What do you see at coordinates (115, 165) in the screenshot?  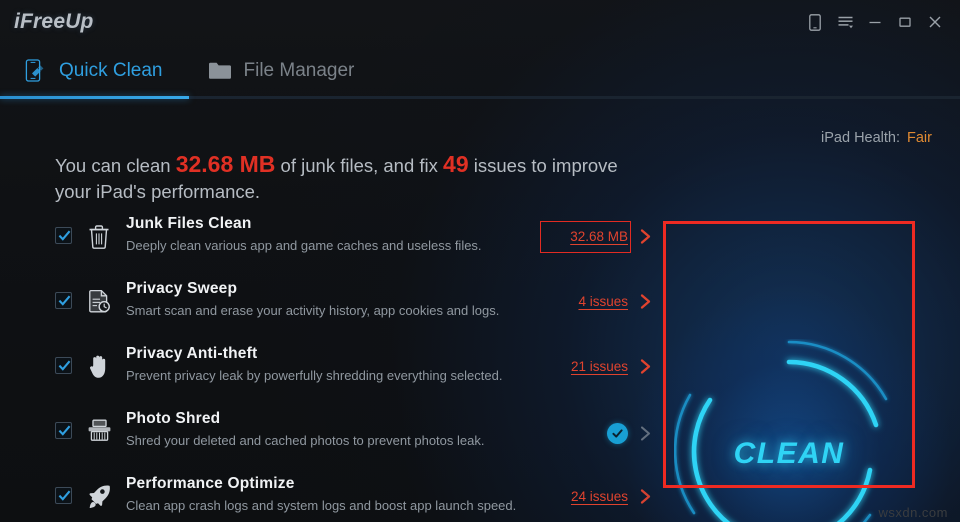 I see `headline-part1: You can clean` at bounding box center [115, 165].